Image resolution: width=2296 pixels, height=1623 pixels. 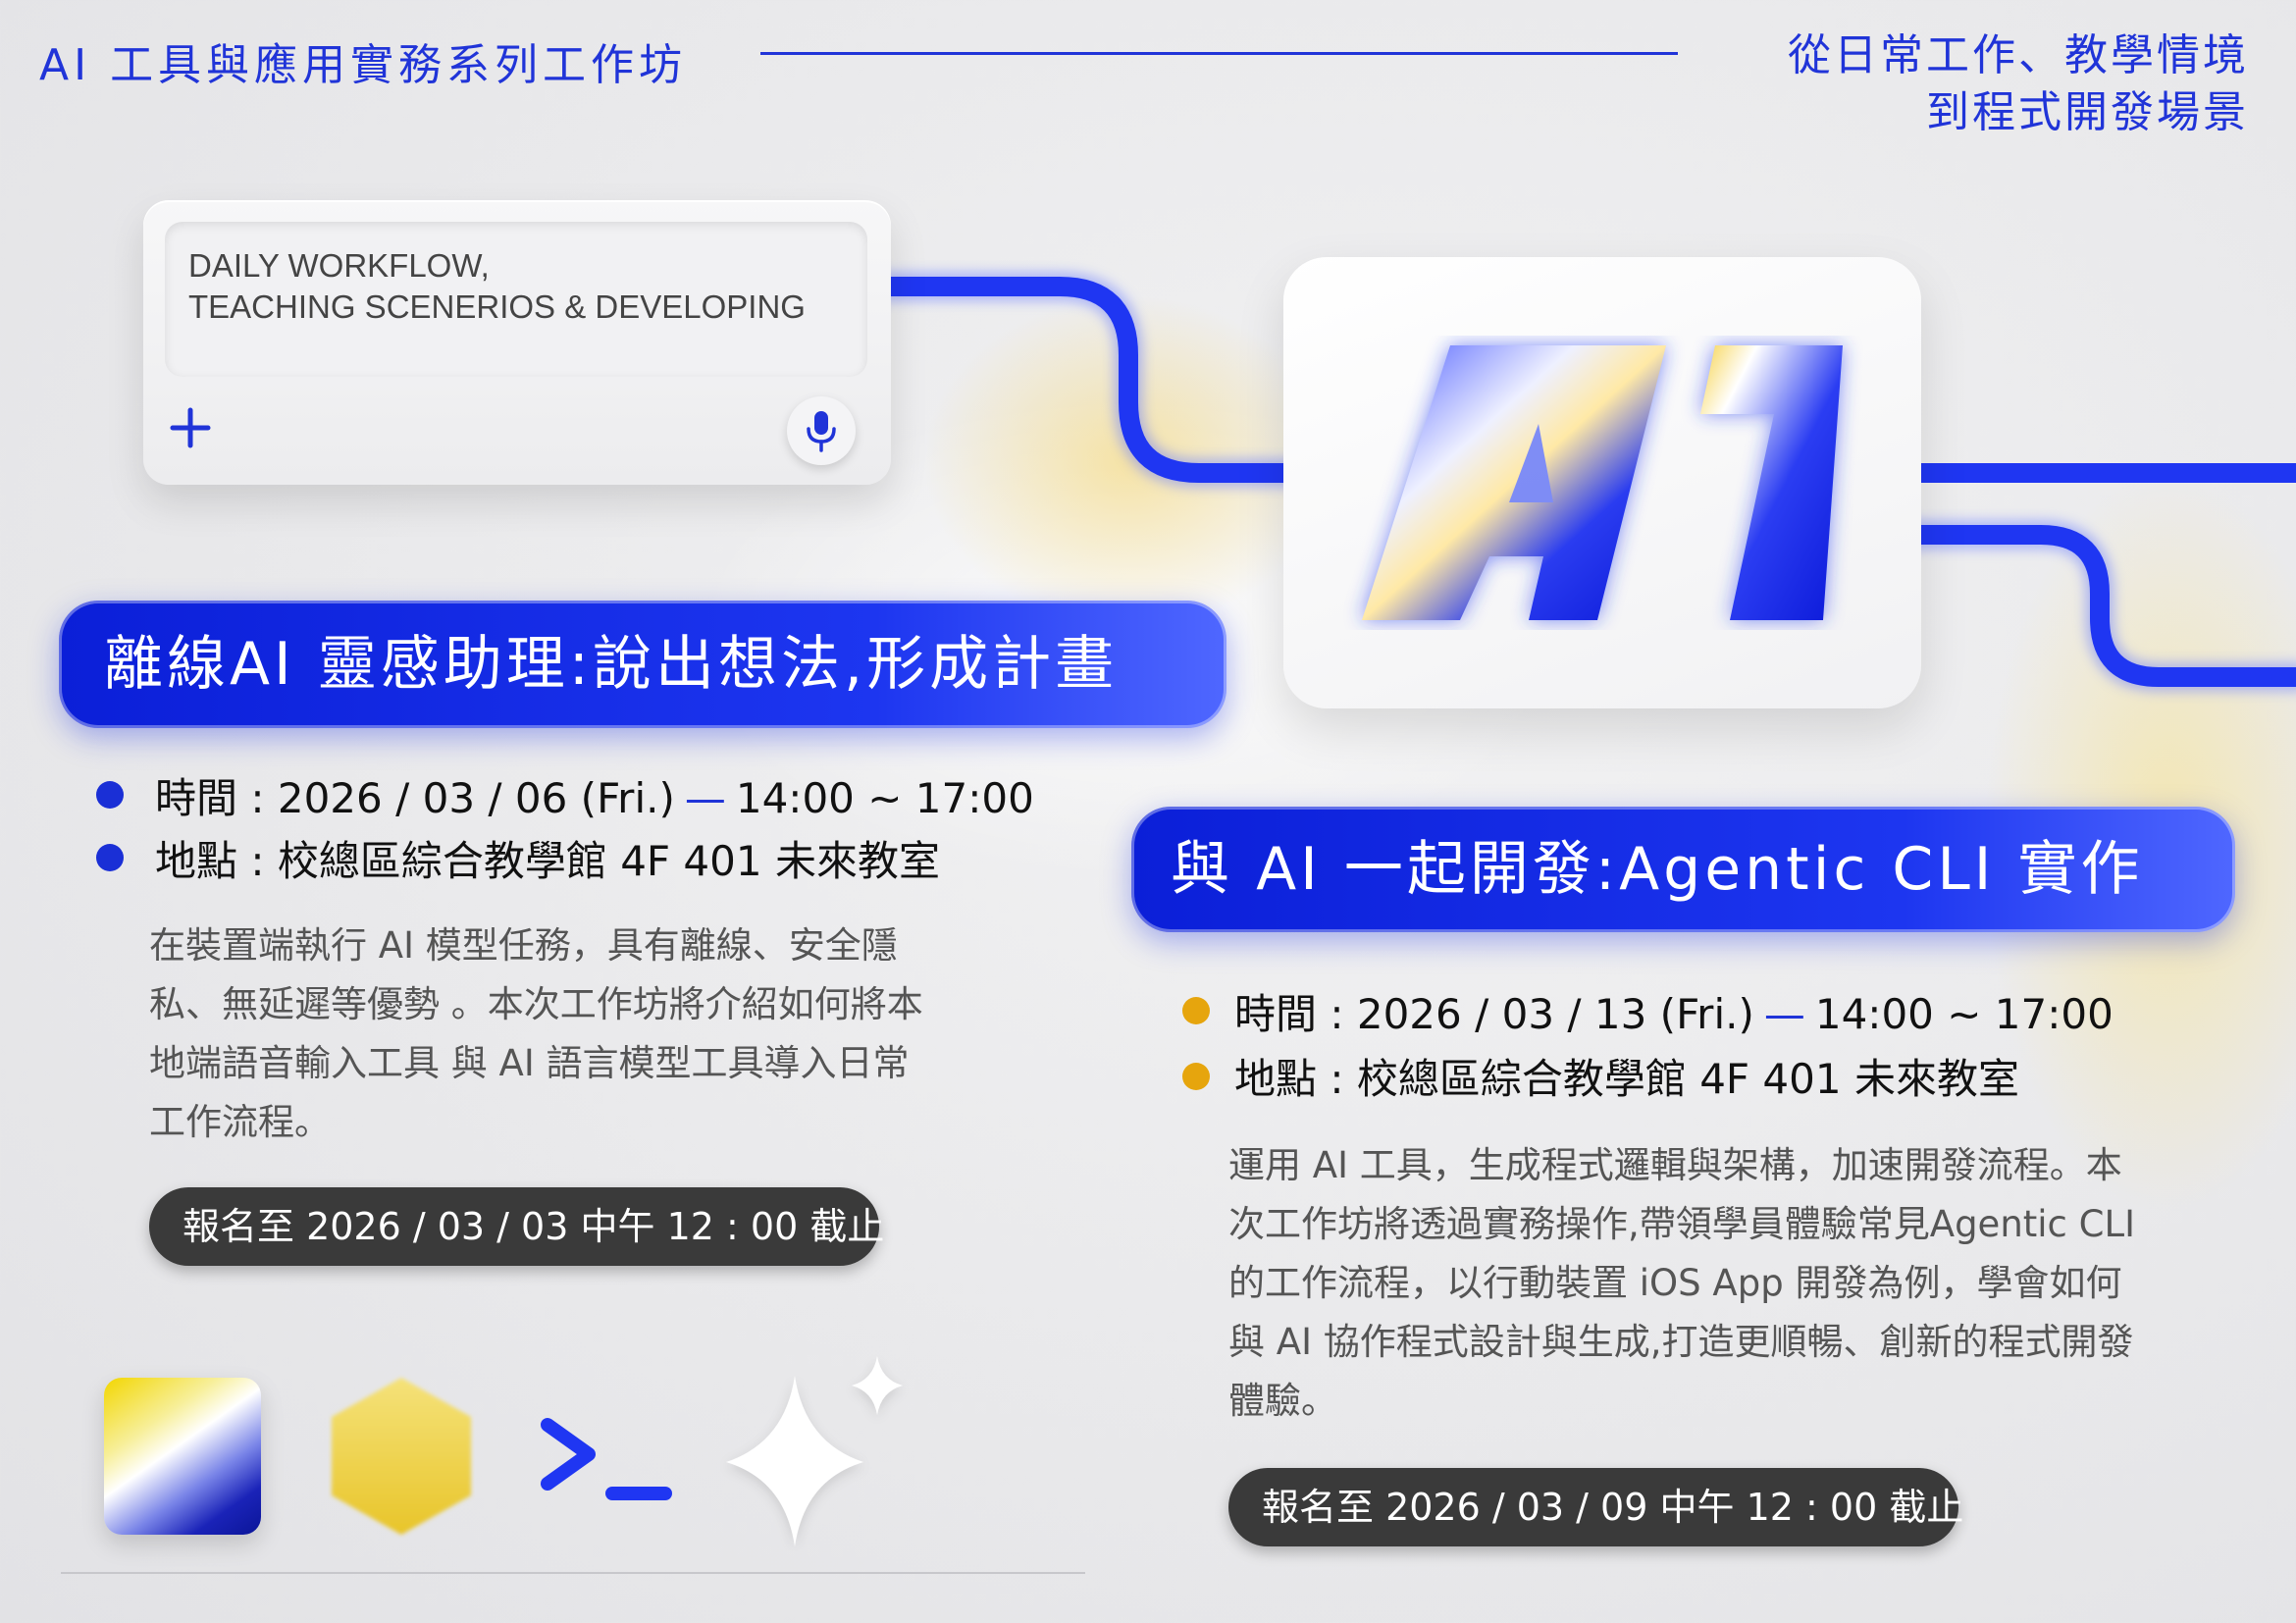 I want to click on series-title: AI 工具與應用實務系列工作坊, so click(x=363, y=65).